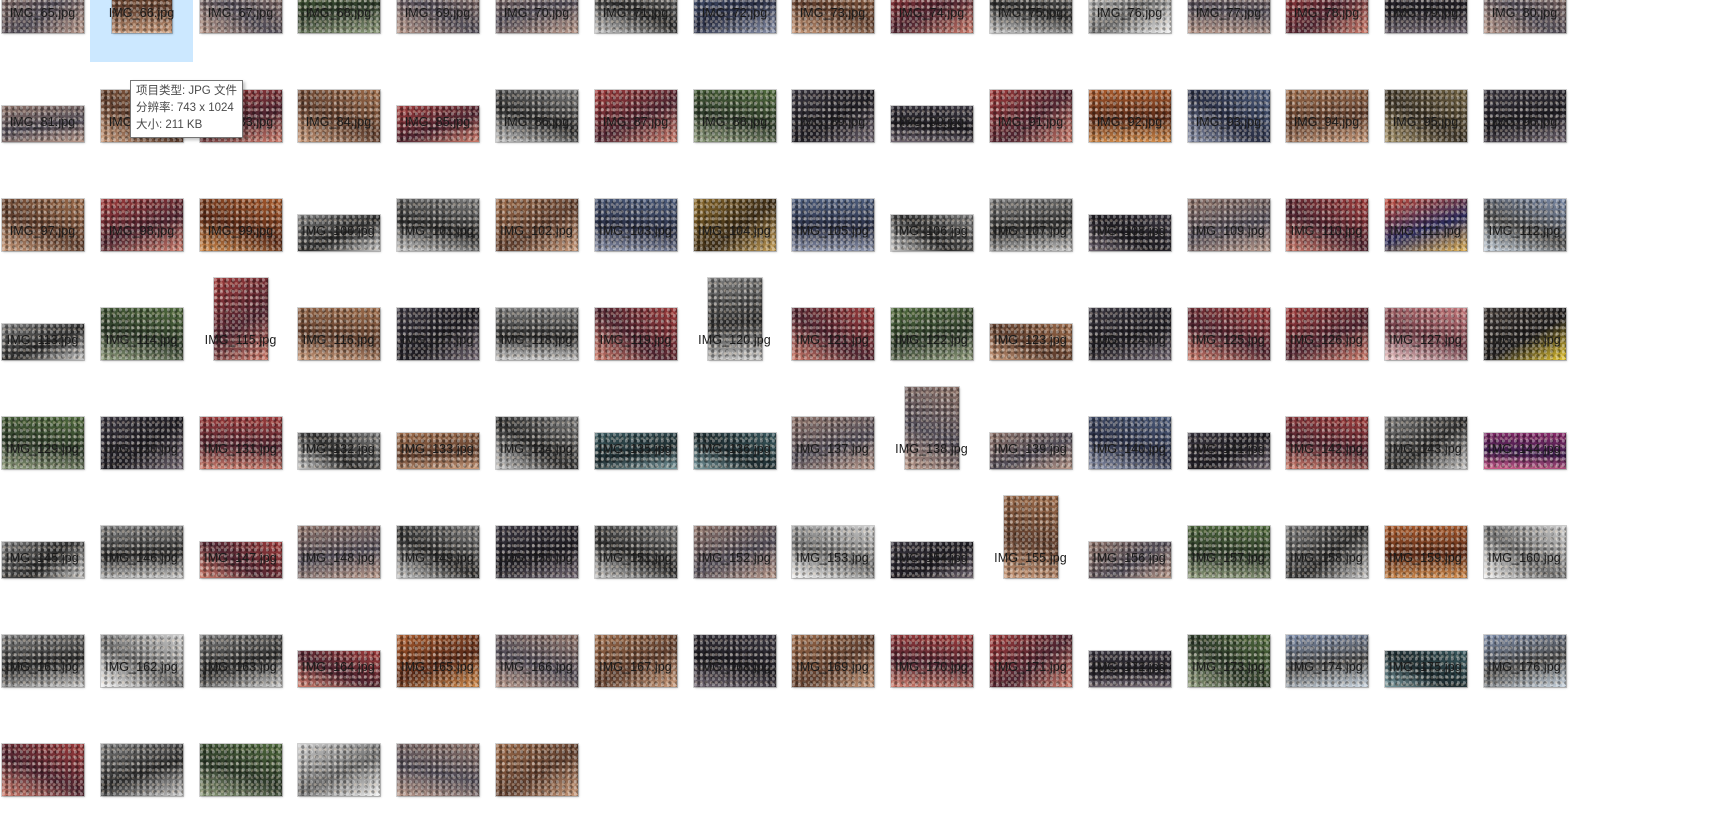 The image size is (1712, 840). What do you see at coordinates (1228, 549) in the screenshot?
I see `file-tile: IMG_157.jpg` at bounding box center [1228, 549].